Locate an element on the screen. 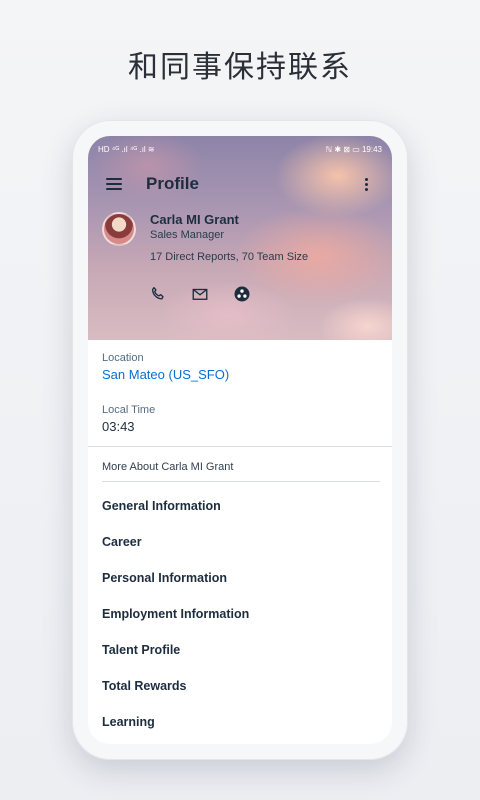 The width and height of the screenshot is (480, 800). local-time-value: 03:43 is located at coordinates (118, 426).